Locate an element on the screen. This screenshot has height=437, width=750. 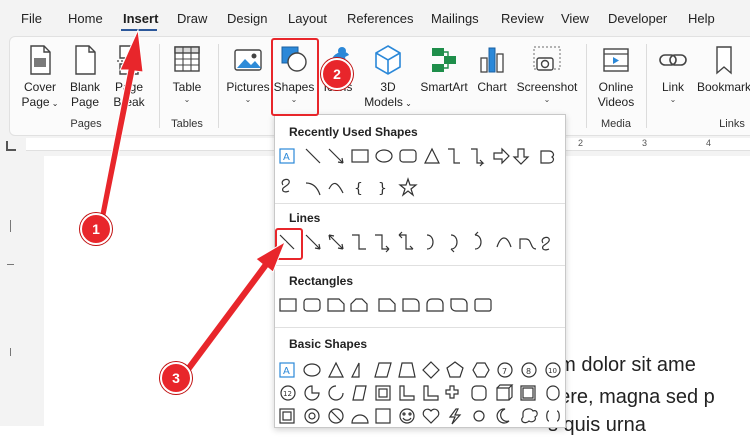
arc-shape-icon is located at coordinates (313, 189).